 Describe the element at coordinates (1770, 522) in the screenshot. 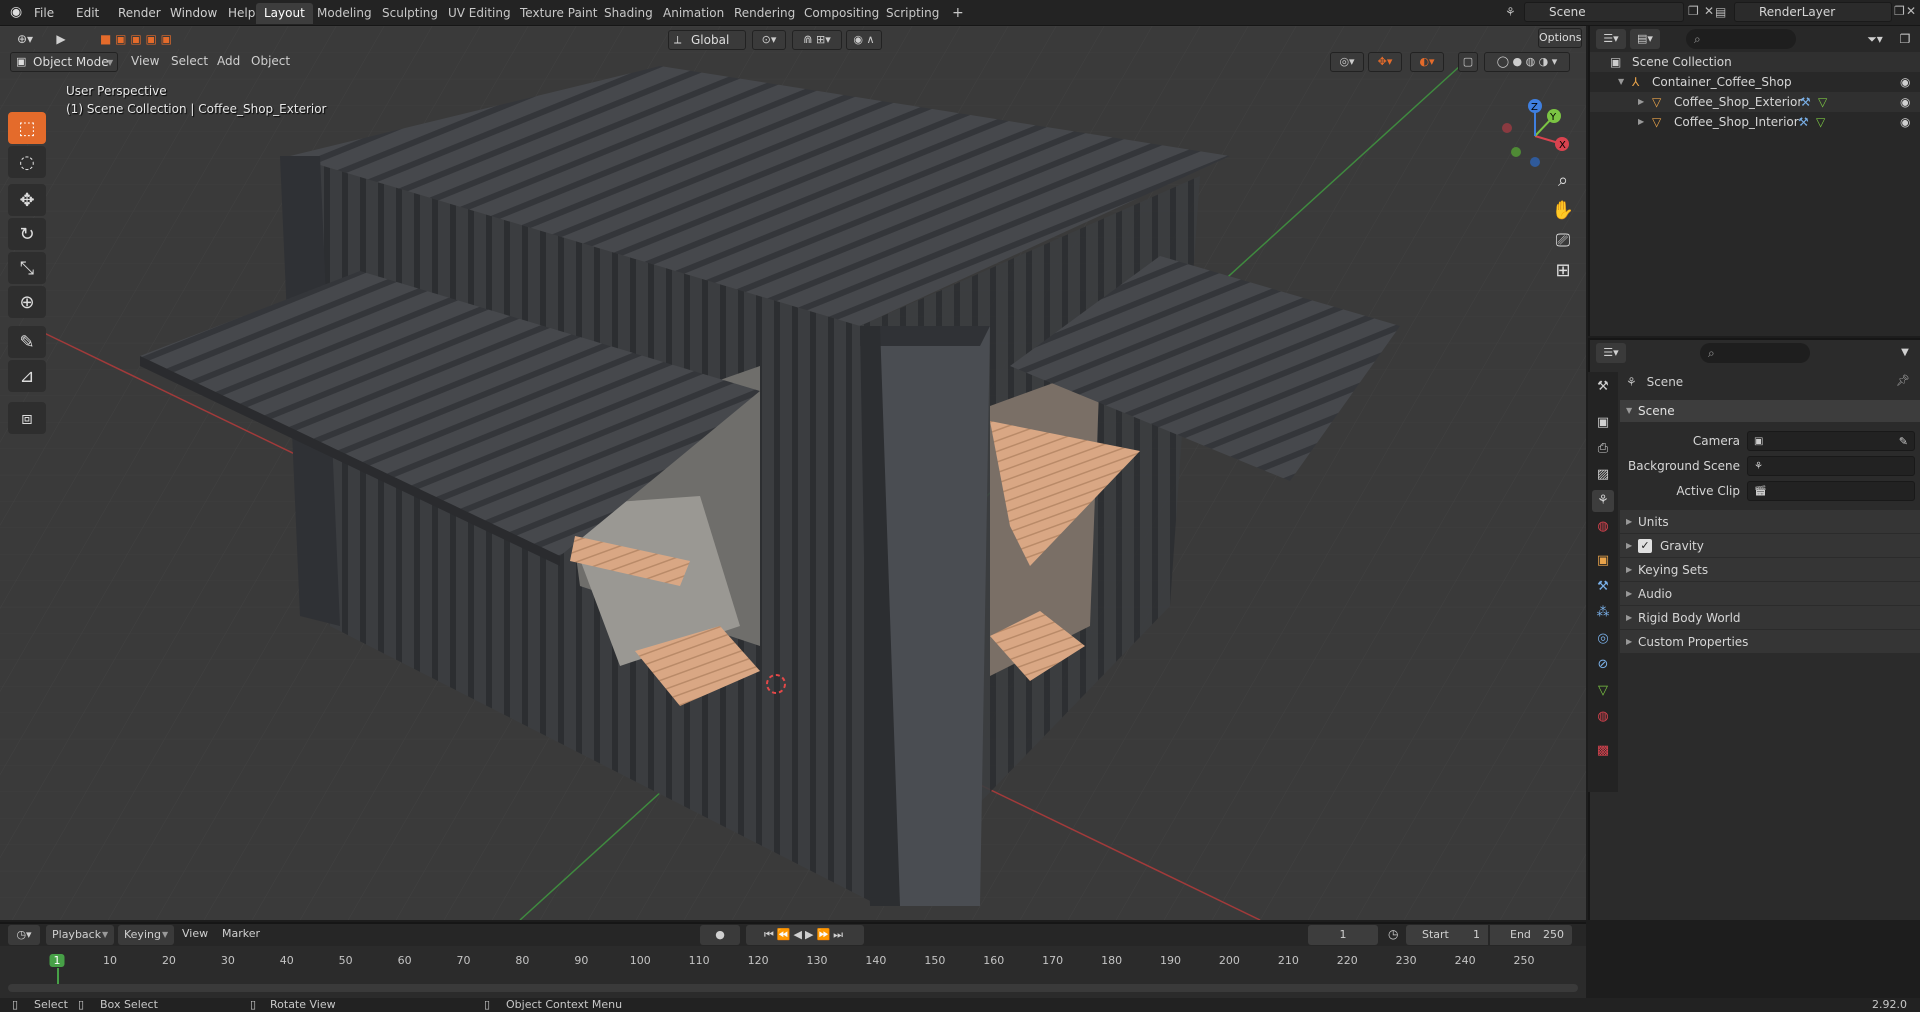

I see `units-panel-header: ▶ Units` at that location.